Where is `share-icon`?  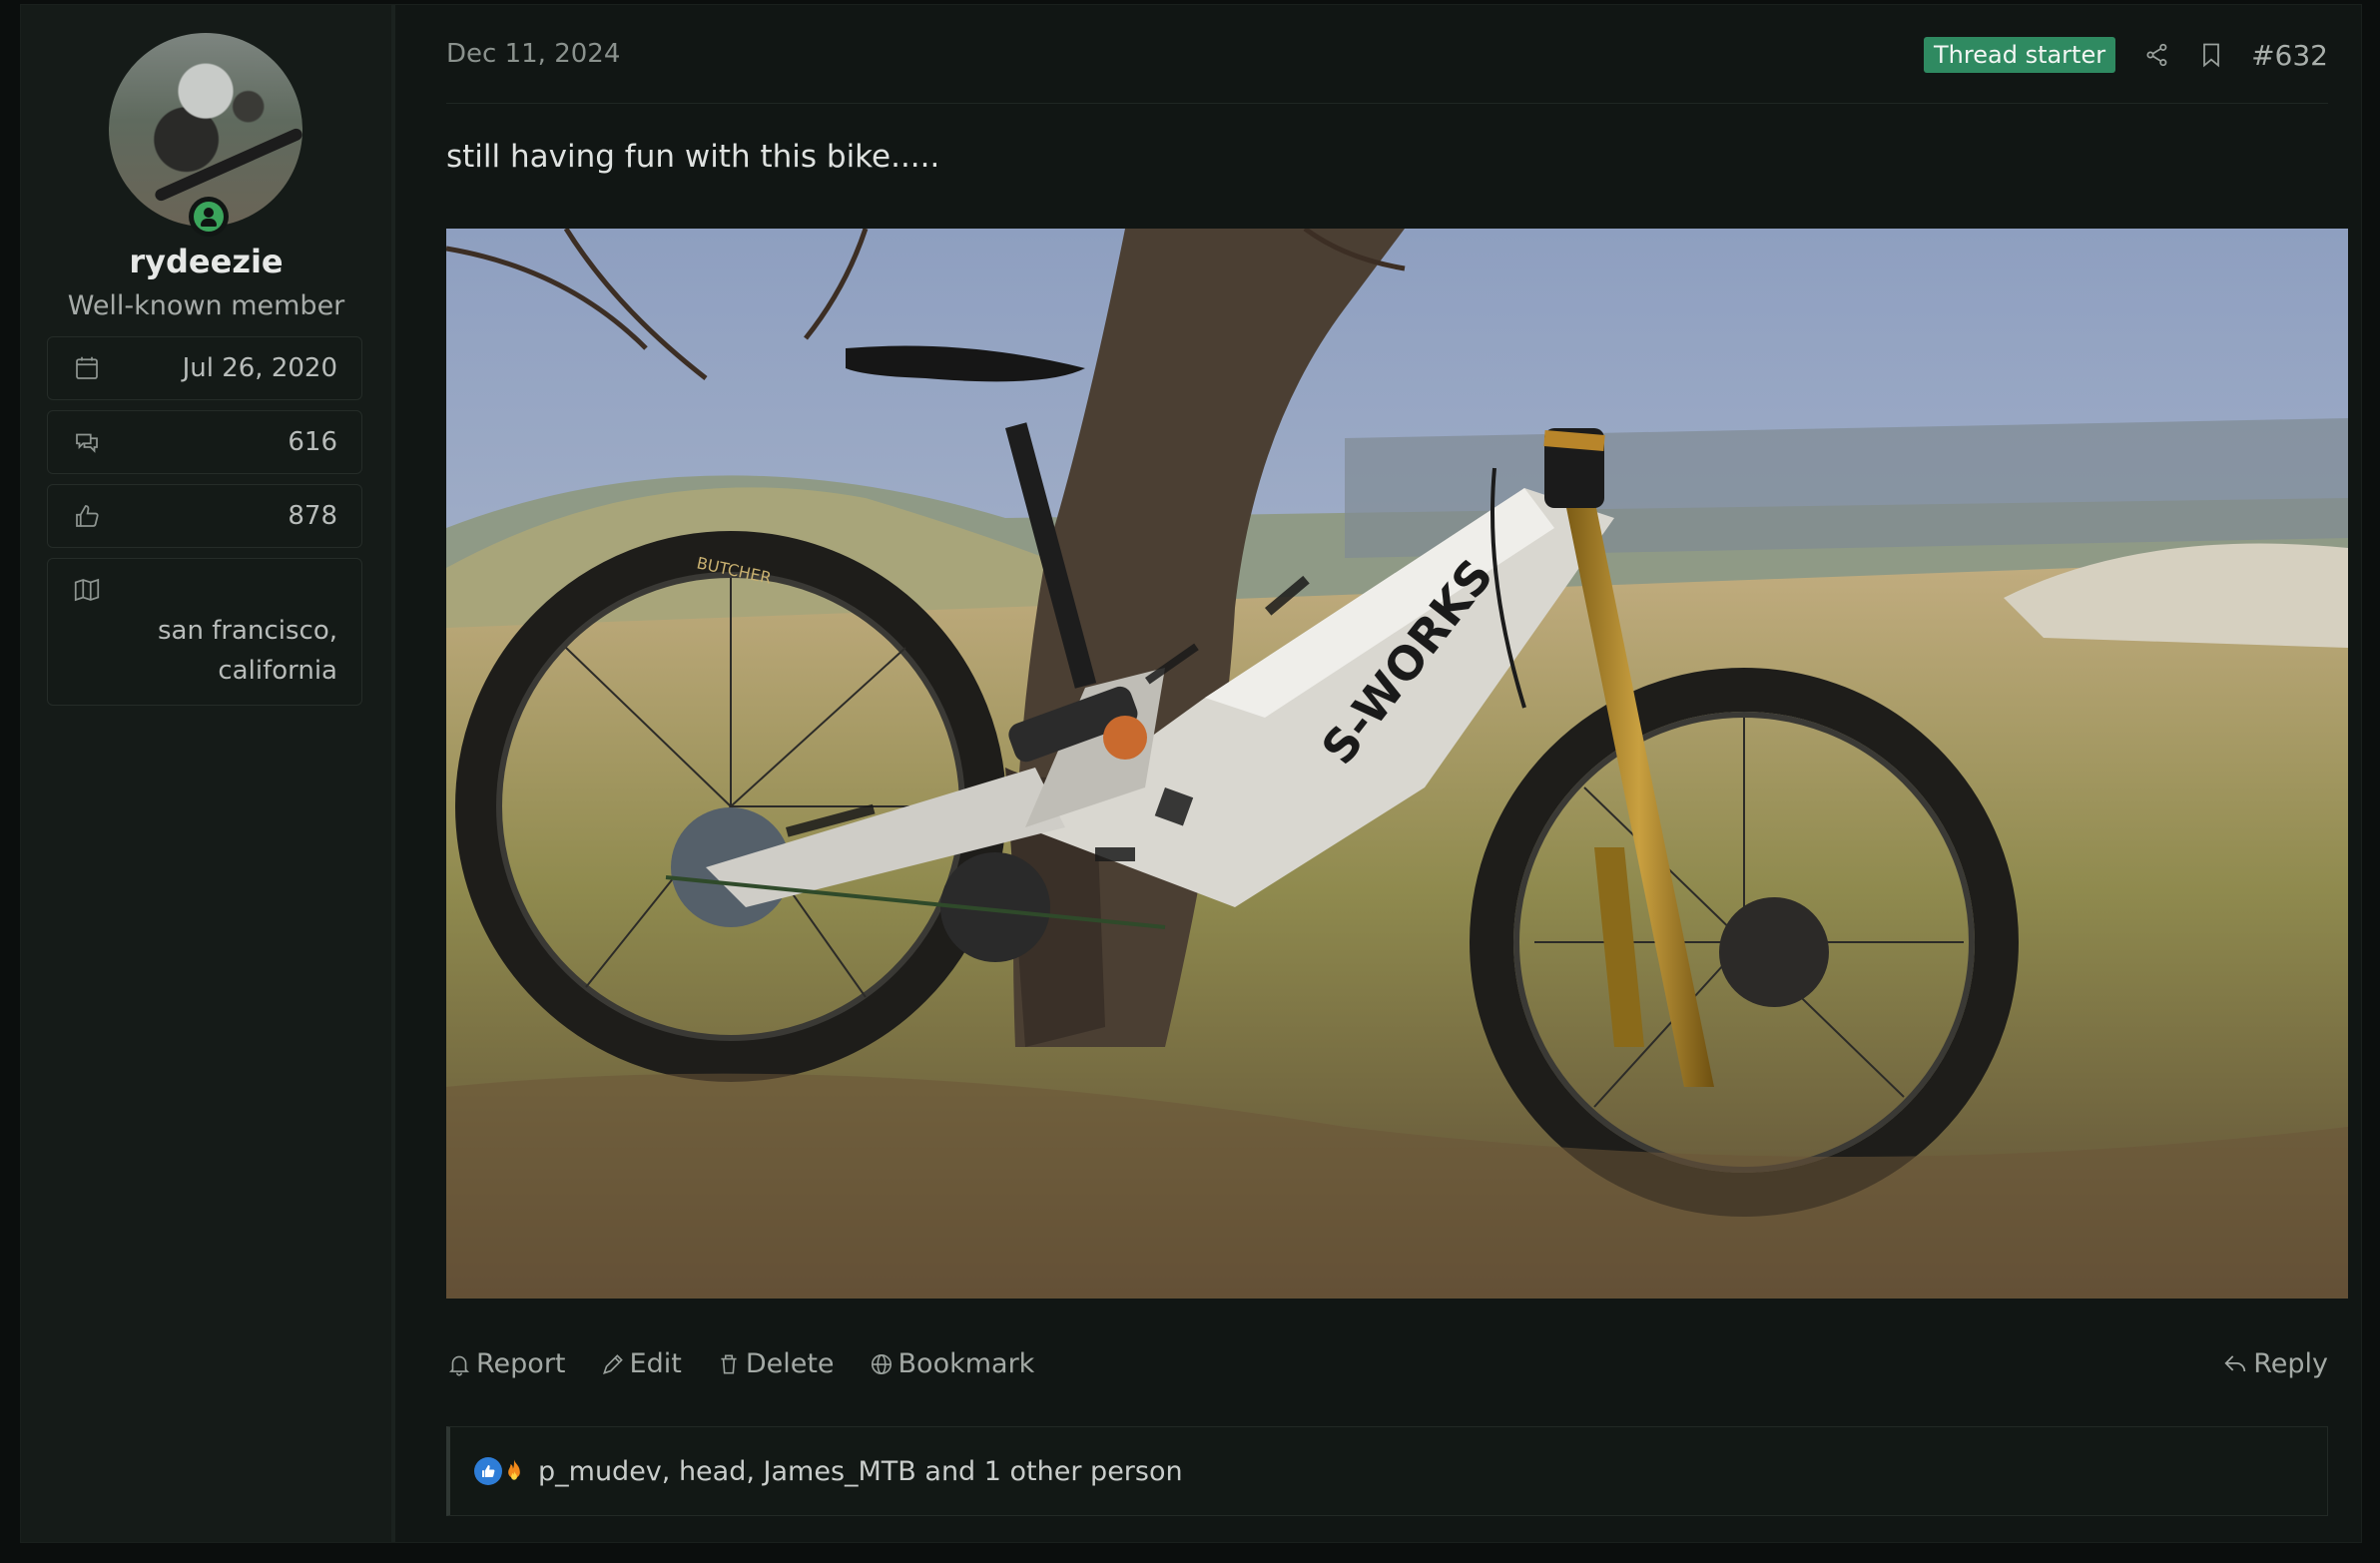
share-icon is located at coordinates (2157, 55).